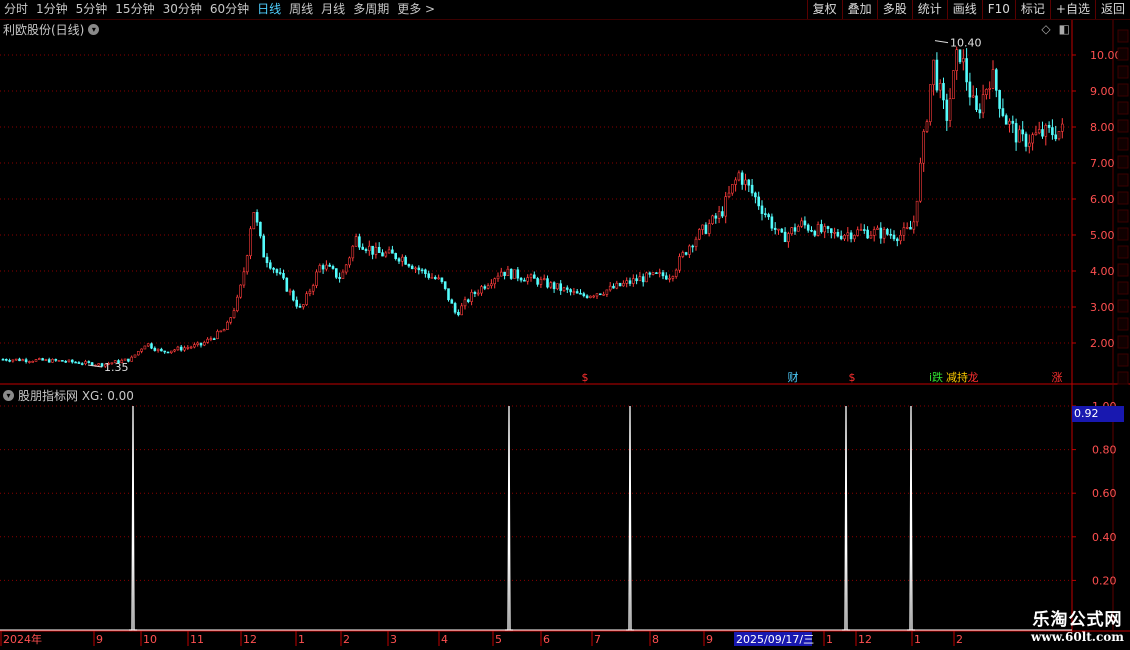 This screenshot has height=650, width=1130. What do you see at coordinates (1102, 199) in the screenshot?
I see `price-tick-label: 6.00` at bounding box center [1102, 199].